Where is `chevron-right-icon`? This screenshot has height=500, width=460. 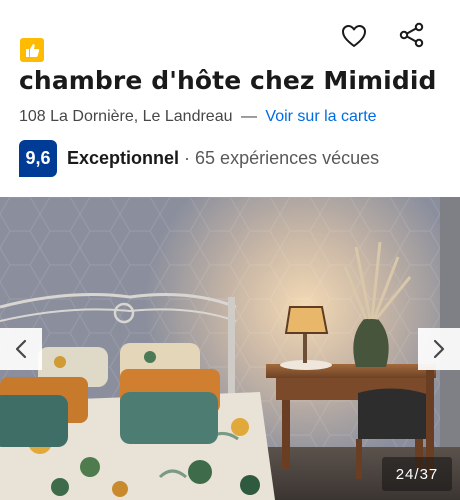 chevron-right-icon is located at coordinates (439, 349).